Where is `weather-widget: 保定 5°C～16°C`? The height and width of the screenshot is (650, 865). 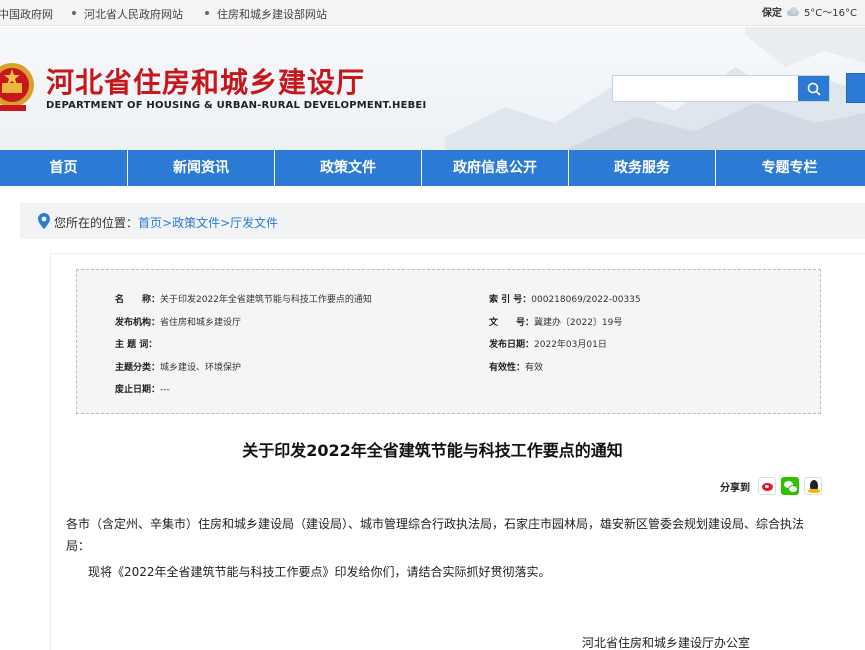 weather-widget: 保定 5°C～16°C is located at coordinates (809, 11).